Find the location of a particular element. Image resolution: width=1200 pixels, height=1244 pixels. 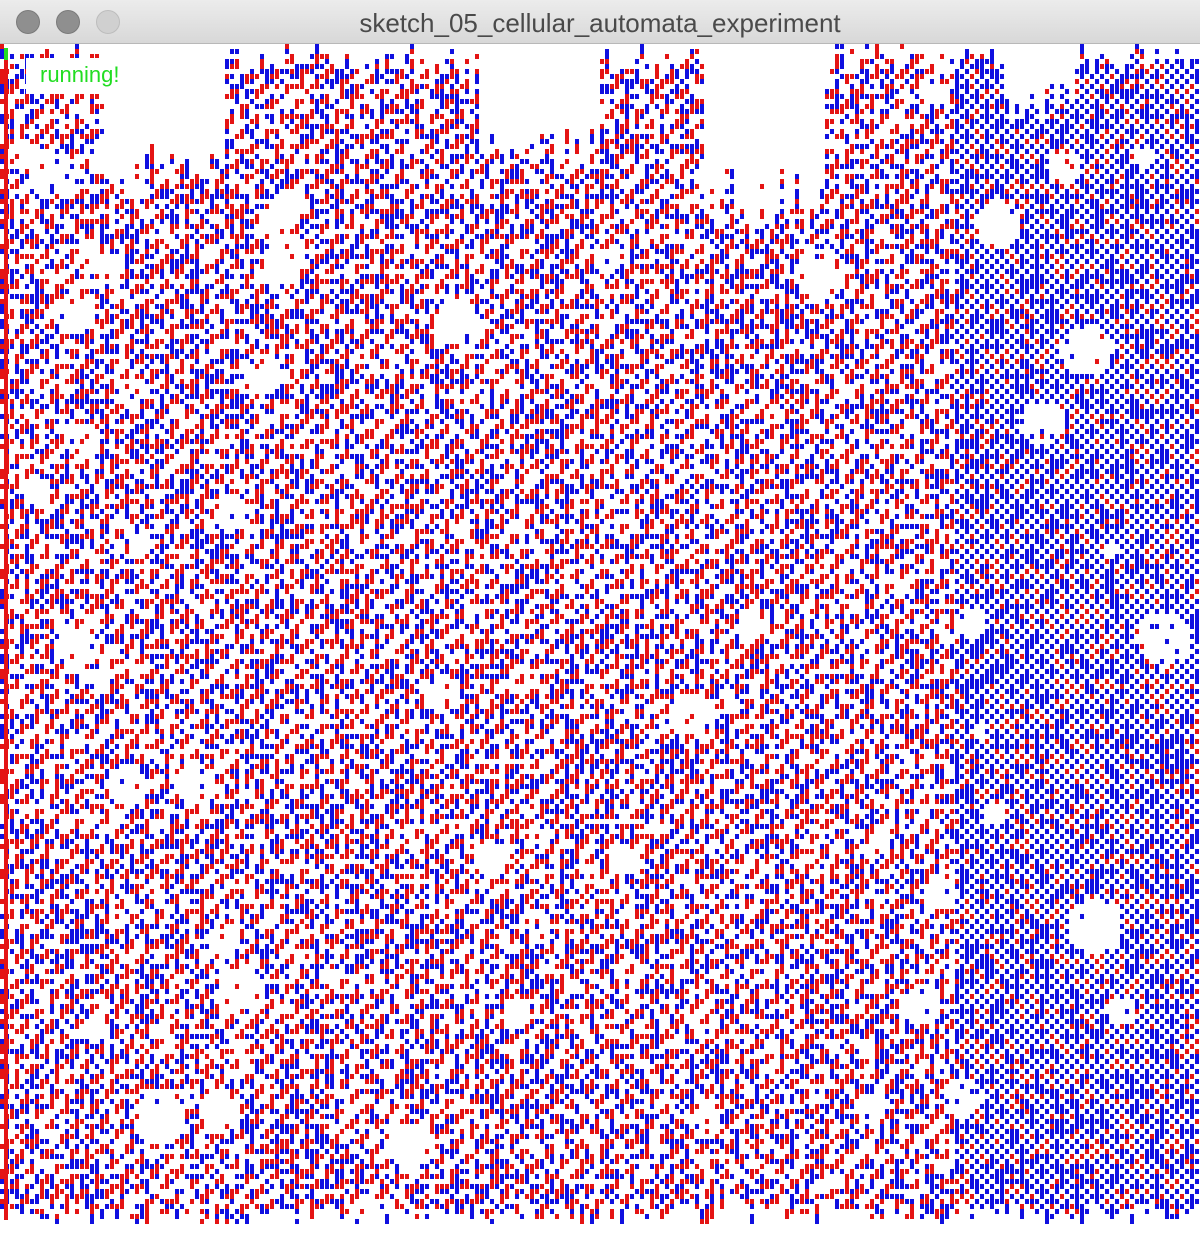

left-edge-bar is located at coordinates (6, 635).